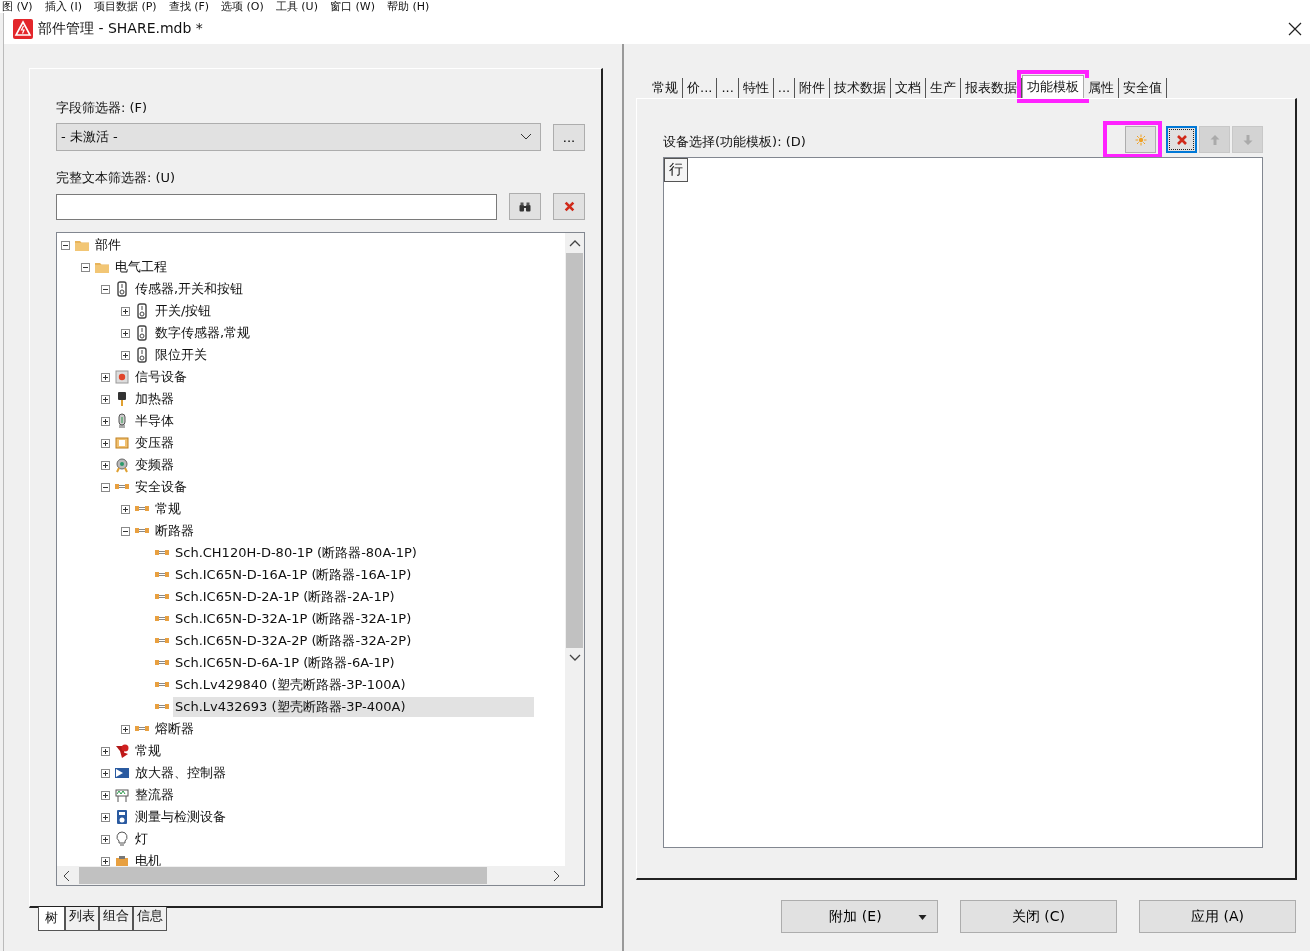  I want to click on tree-item: Sch.IC65N-D-2A-1P (断路器-2A-1P), so click(285, 597).